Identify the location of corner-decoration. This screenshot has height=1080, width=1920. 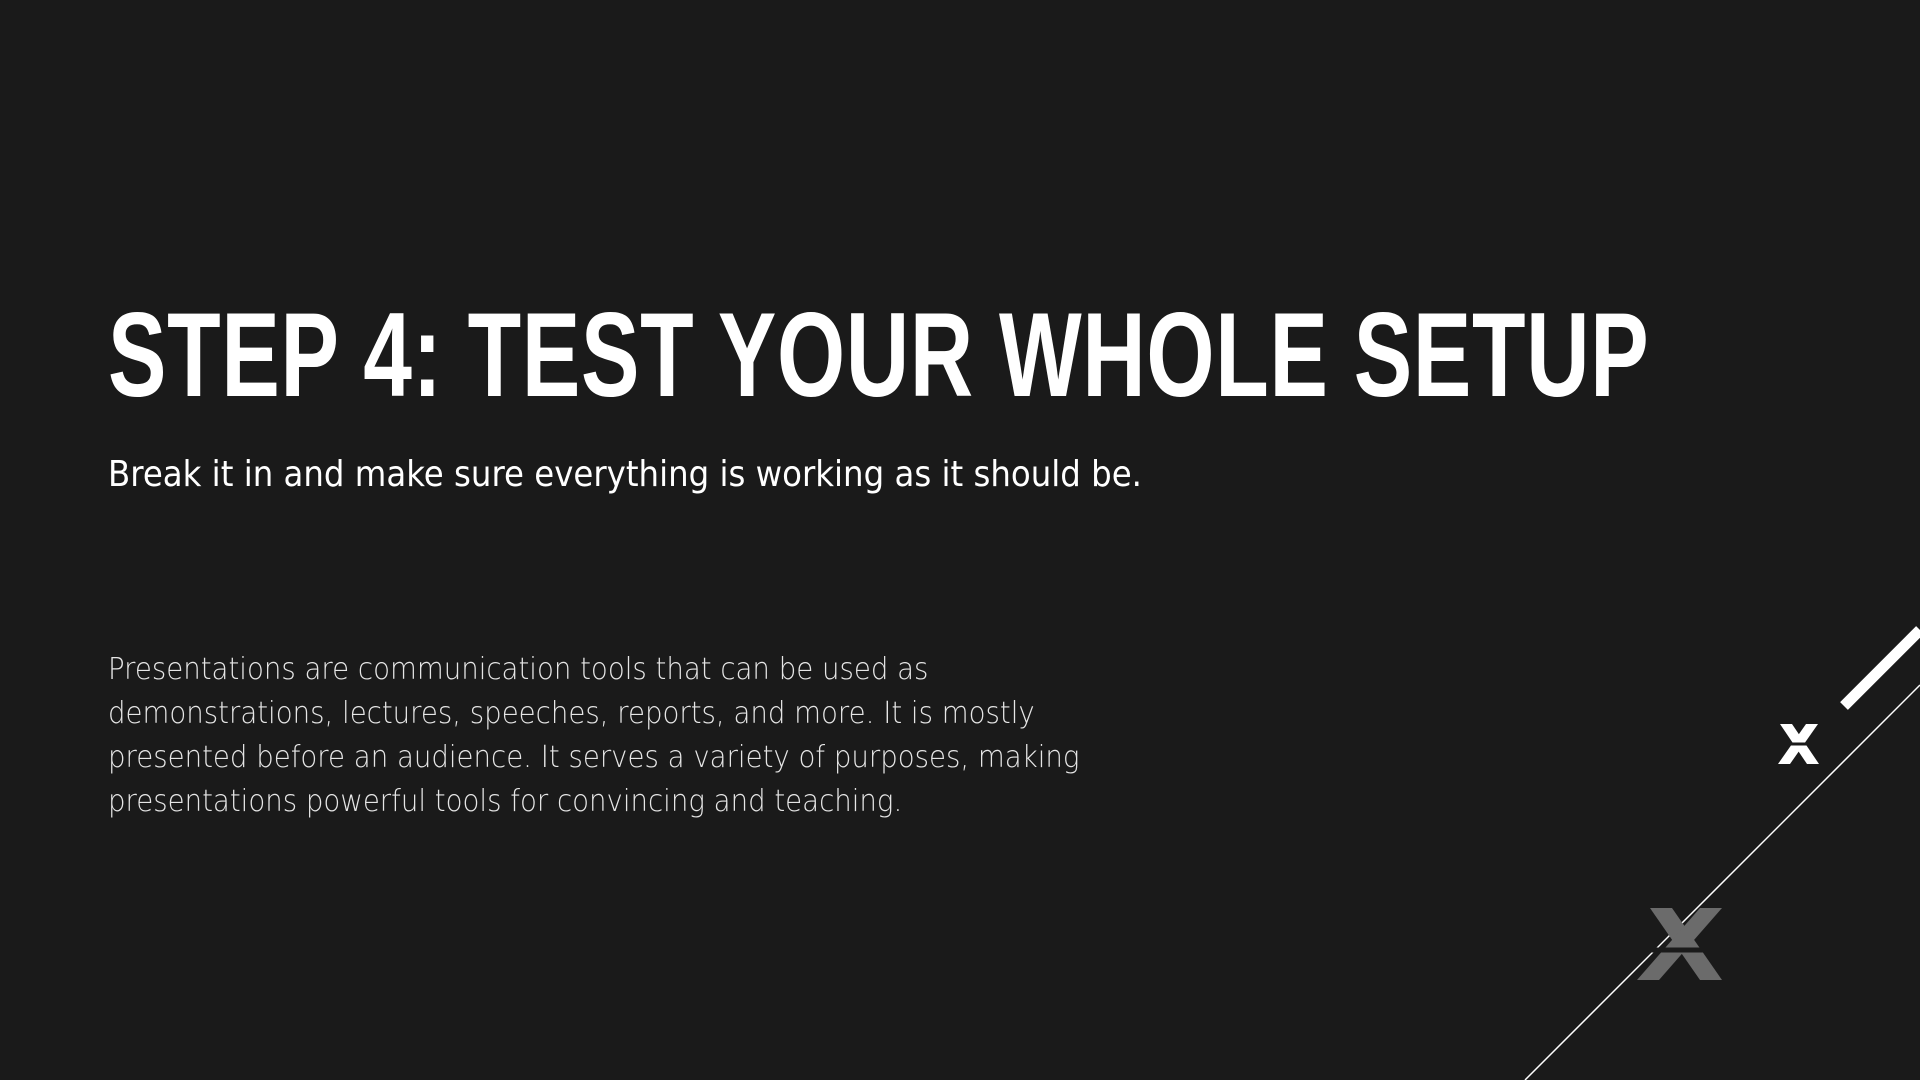
(1722, 853).